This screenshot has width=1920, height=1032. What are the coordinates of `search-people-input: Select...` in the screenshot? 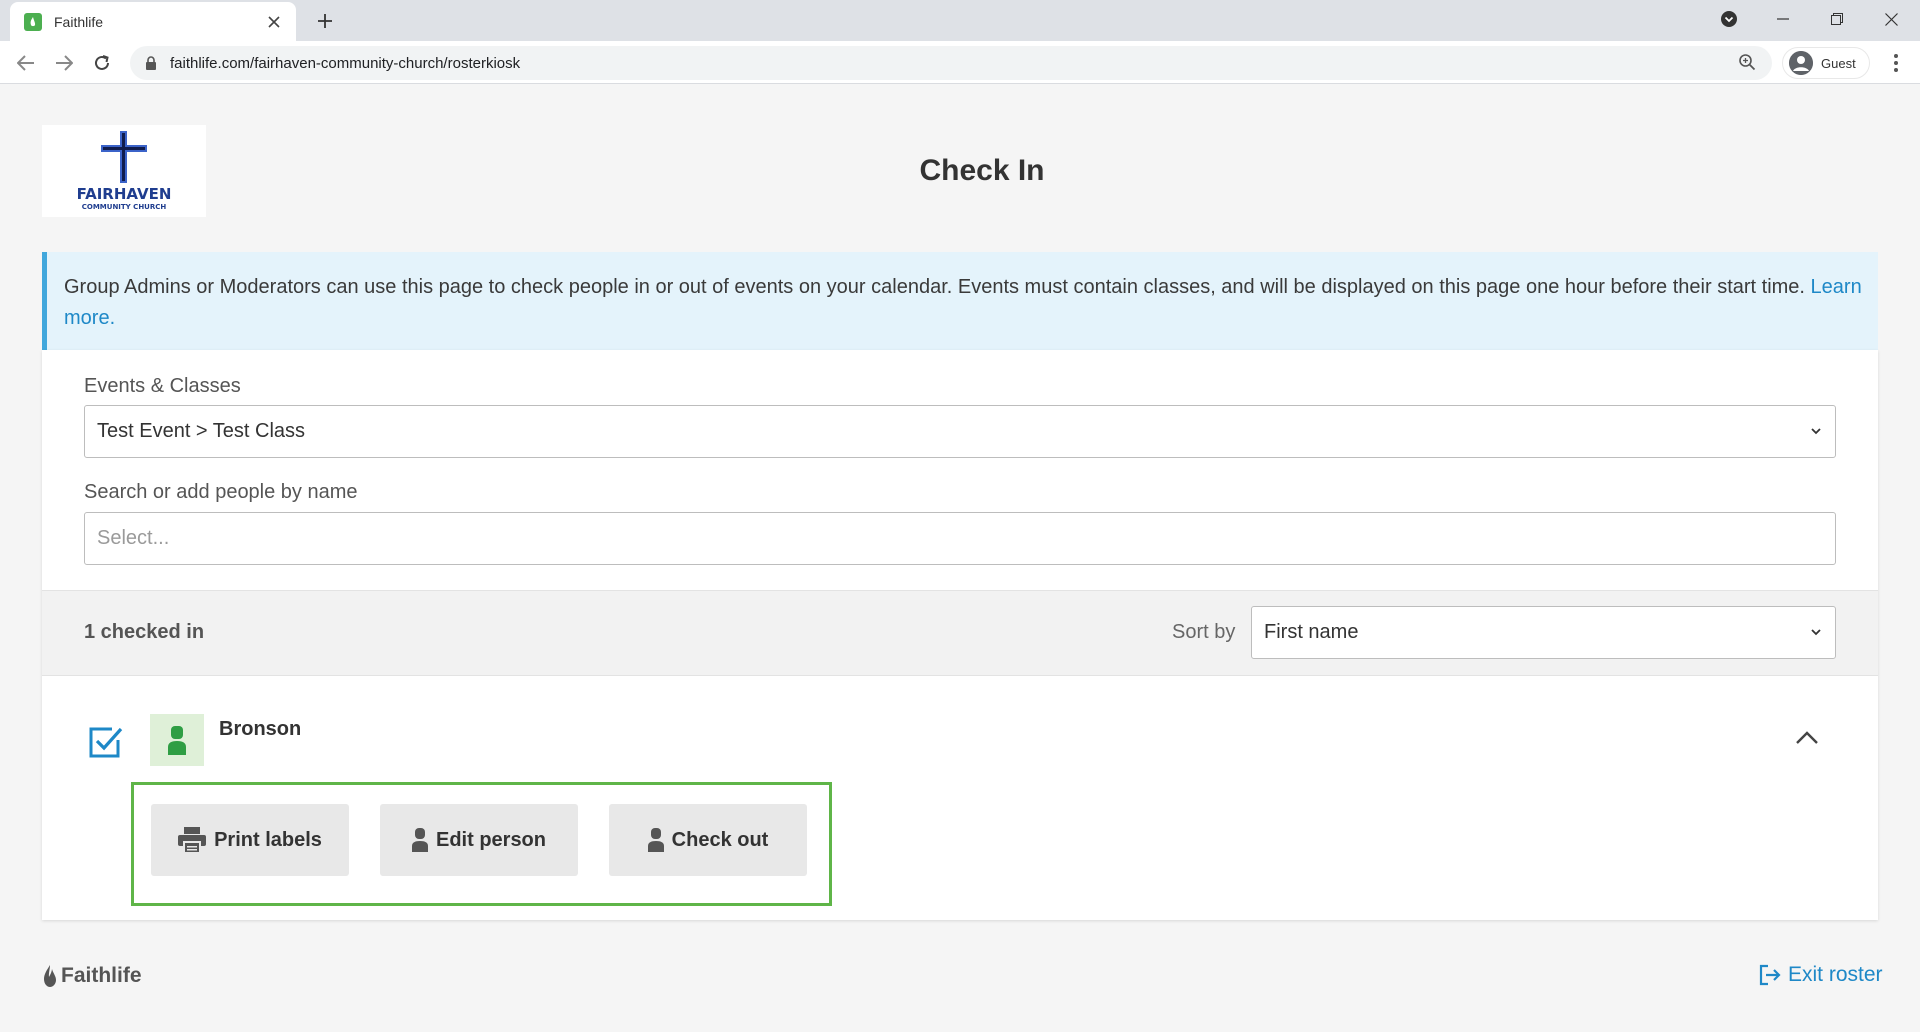 It's located at (960, 538).